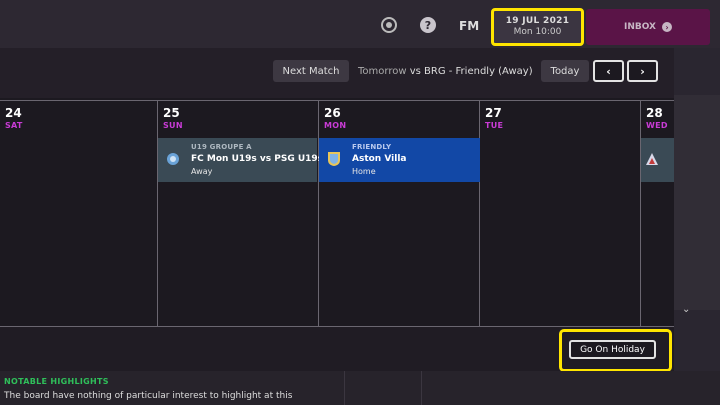 Image resolution: width=720 pixels, height=405 pixels. I want to click on next-match-button: Next Match, so click(311, 71).